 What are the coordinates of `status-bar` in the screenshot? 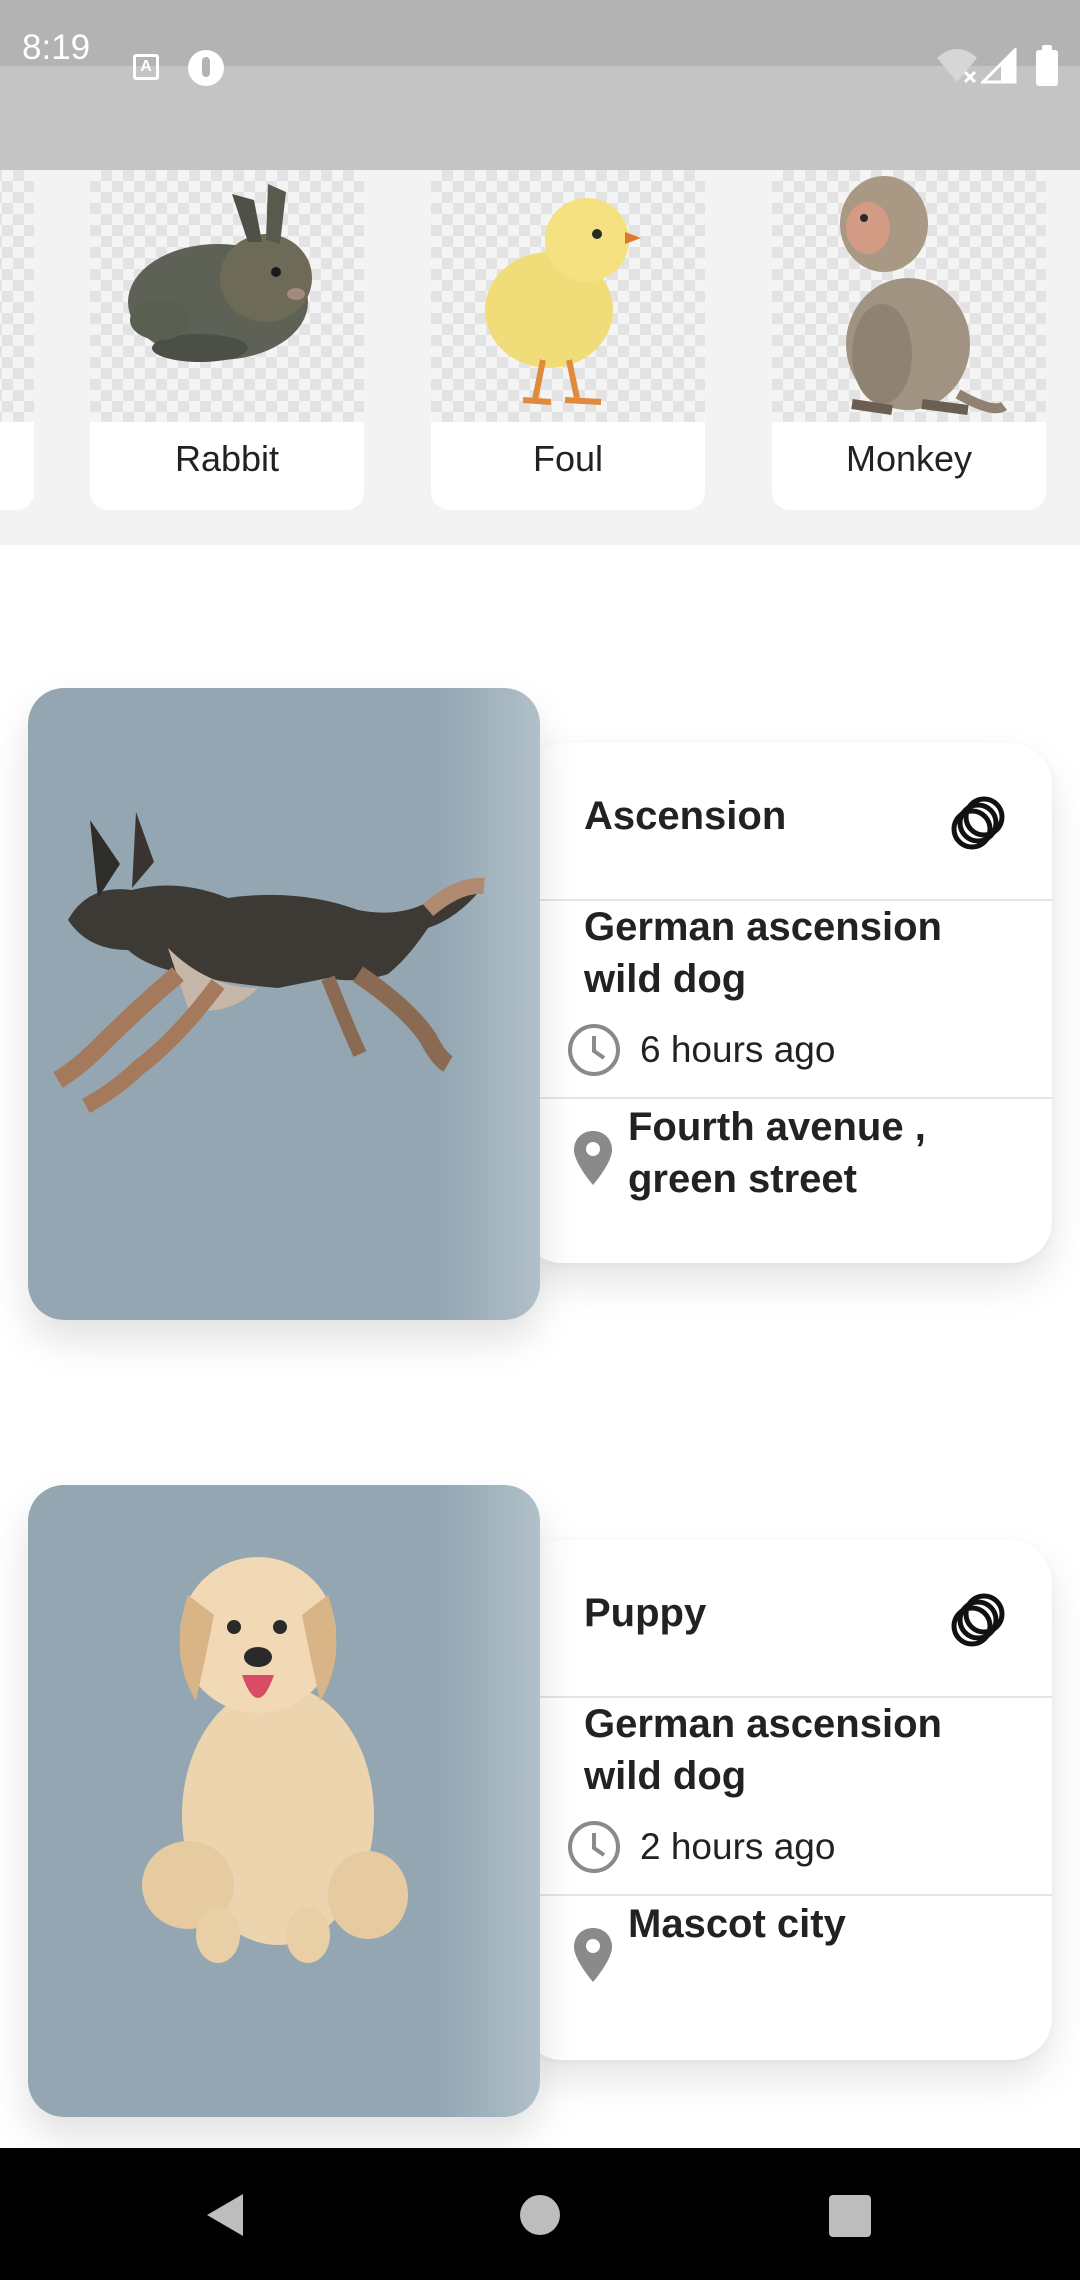 It's located at (540, 33).